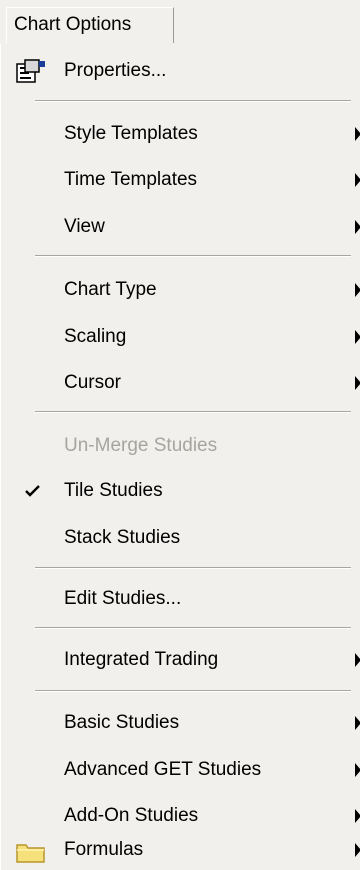 This screenshot has height=870, width=360. What do you see at coordinates (30, 853) in the screenshot?
I see `folder-icon` at bounding box center [30, 853].